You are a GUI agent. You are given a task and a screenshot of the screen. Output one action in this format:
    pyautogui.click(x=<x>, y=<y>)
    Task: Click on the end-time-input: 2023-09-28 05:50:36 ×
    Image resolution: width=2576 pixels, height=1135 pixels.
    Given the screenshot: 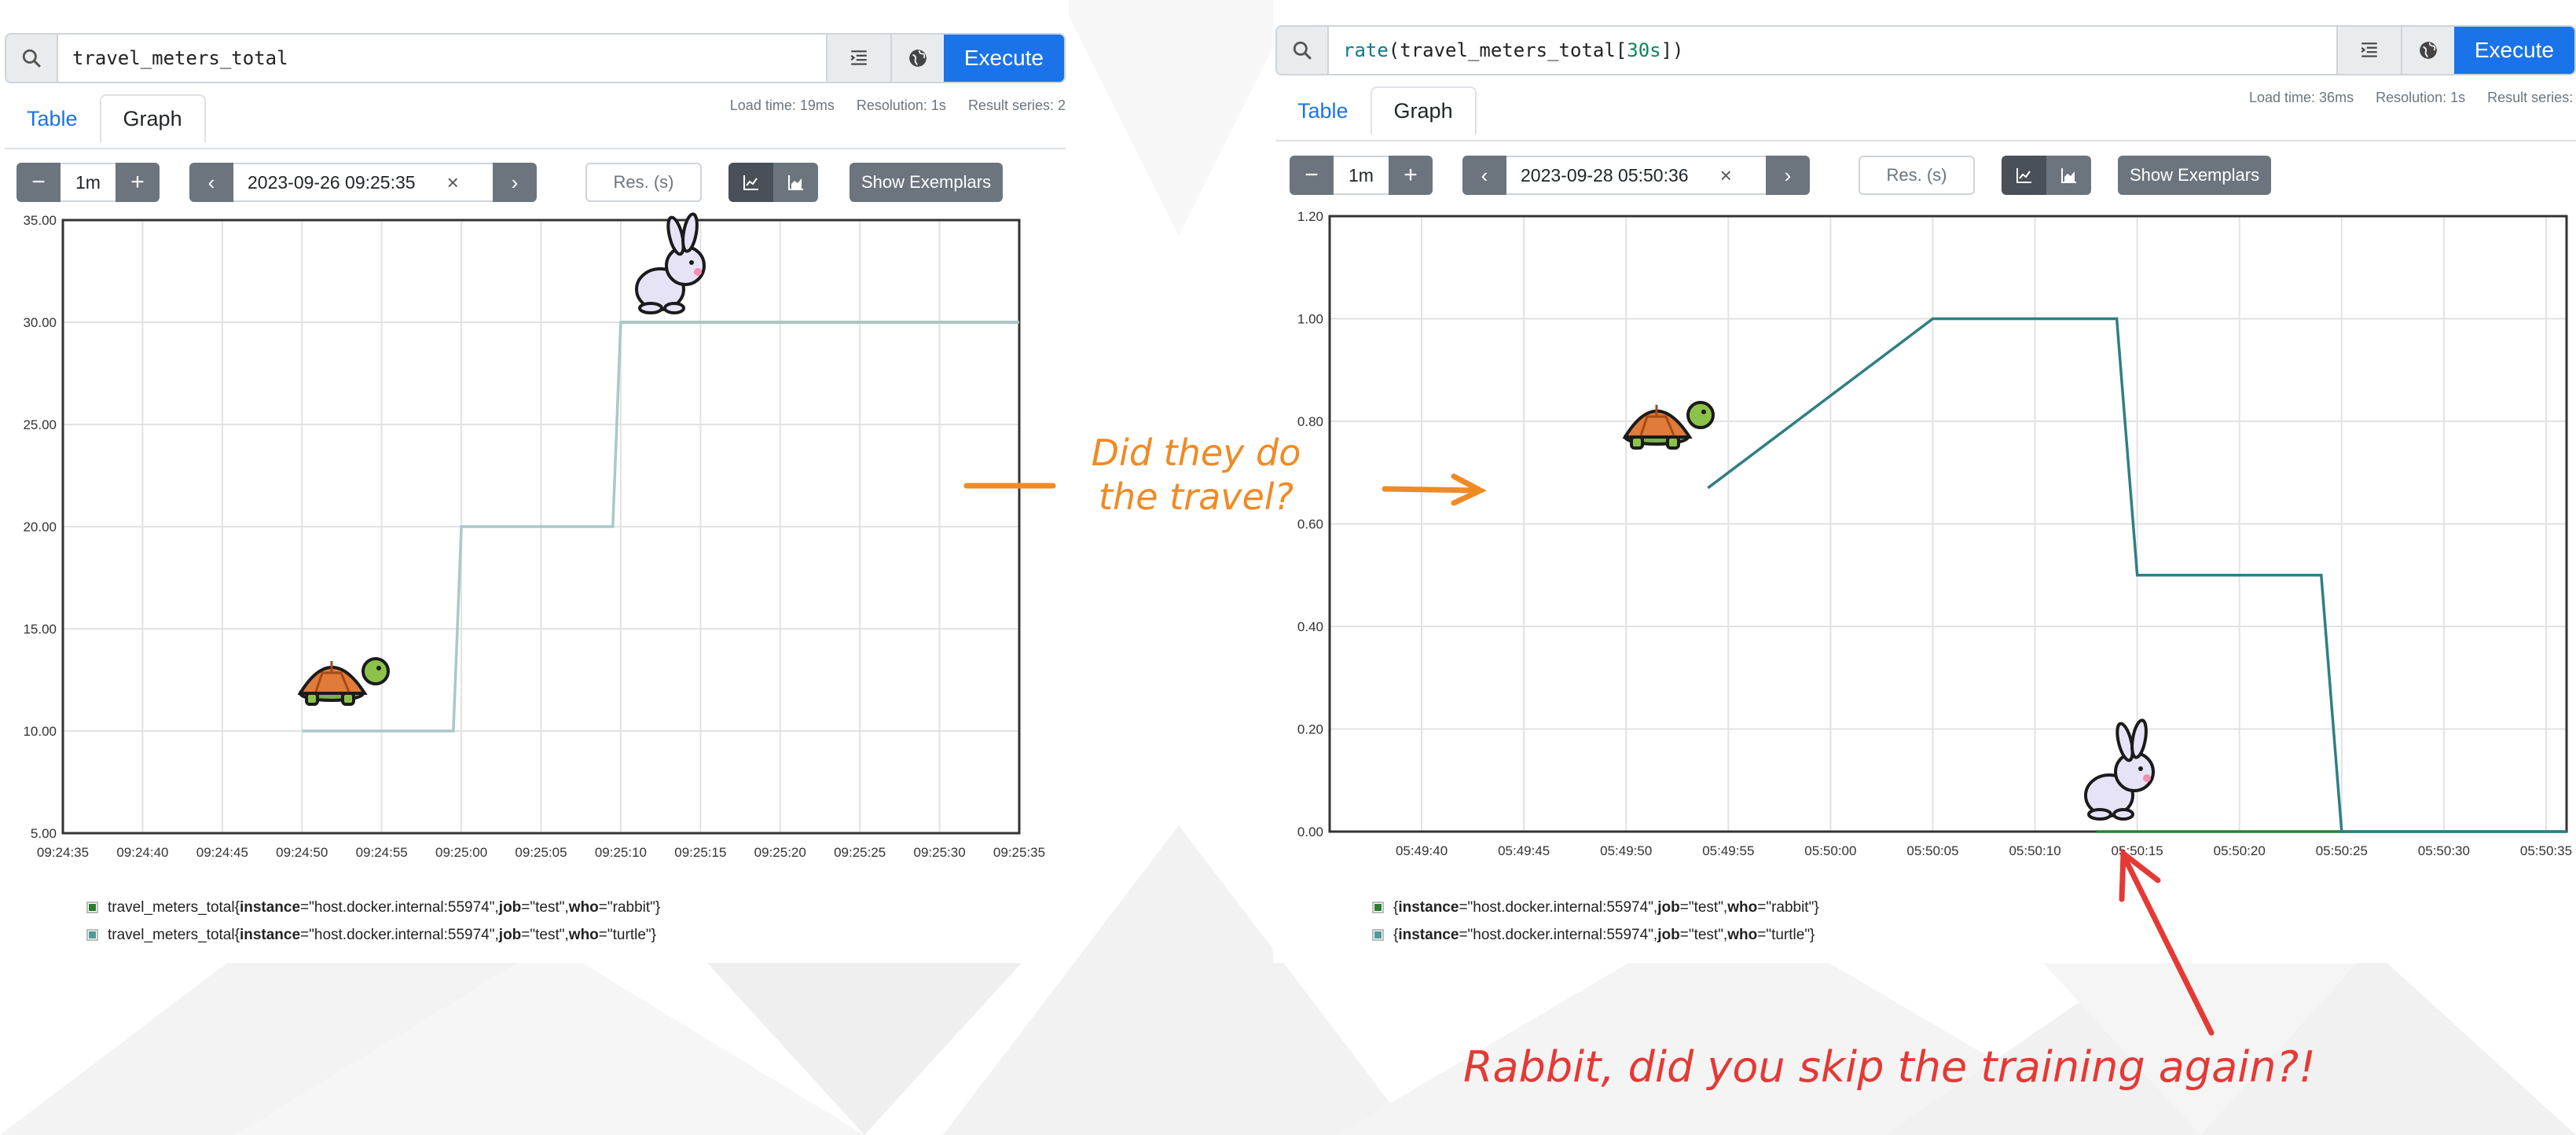 What is the action you would take?
    pyautogui.click(x=1636, y=175)
    